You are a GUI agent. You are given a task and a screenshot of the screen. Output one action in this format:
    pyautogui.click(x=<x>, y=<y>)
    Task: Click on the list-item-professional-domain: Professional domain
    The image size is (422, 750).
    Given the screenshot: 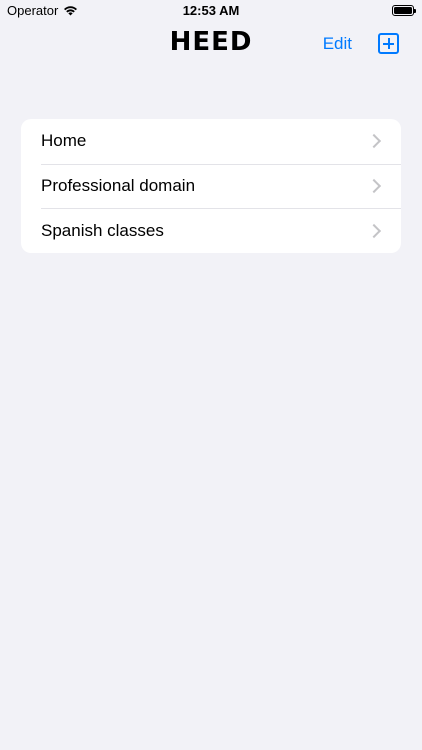 What is the action you would take?
    pyautogui.click(x=211, y=186)
    